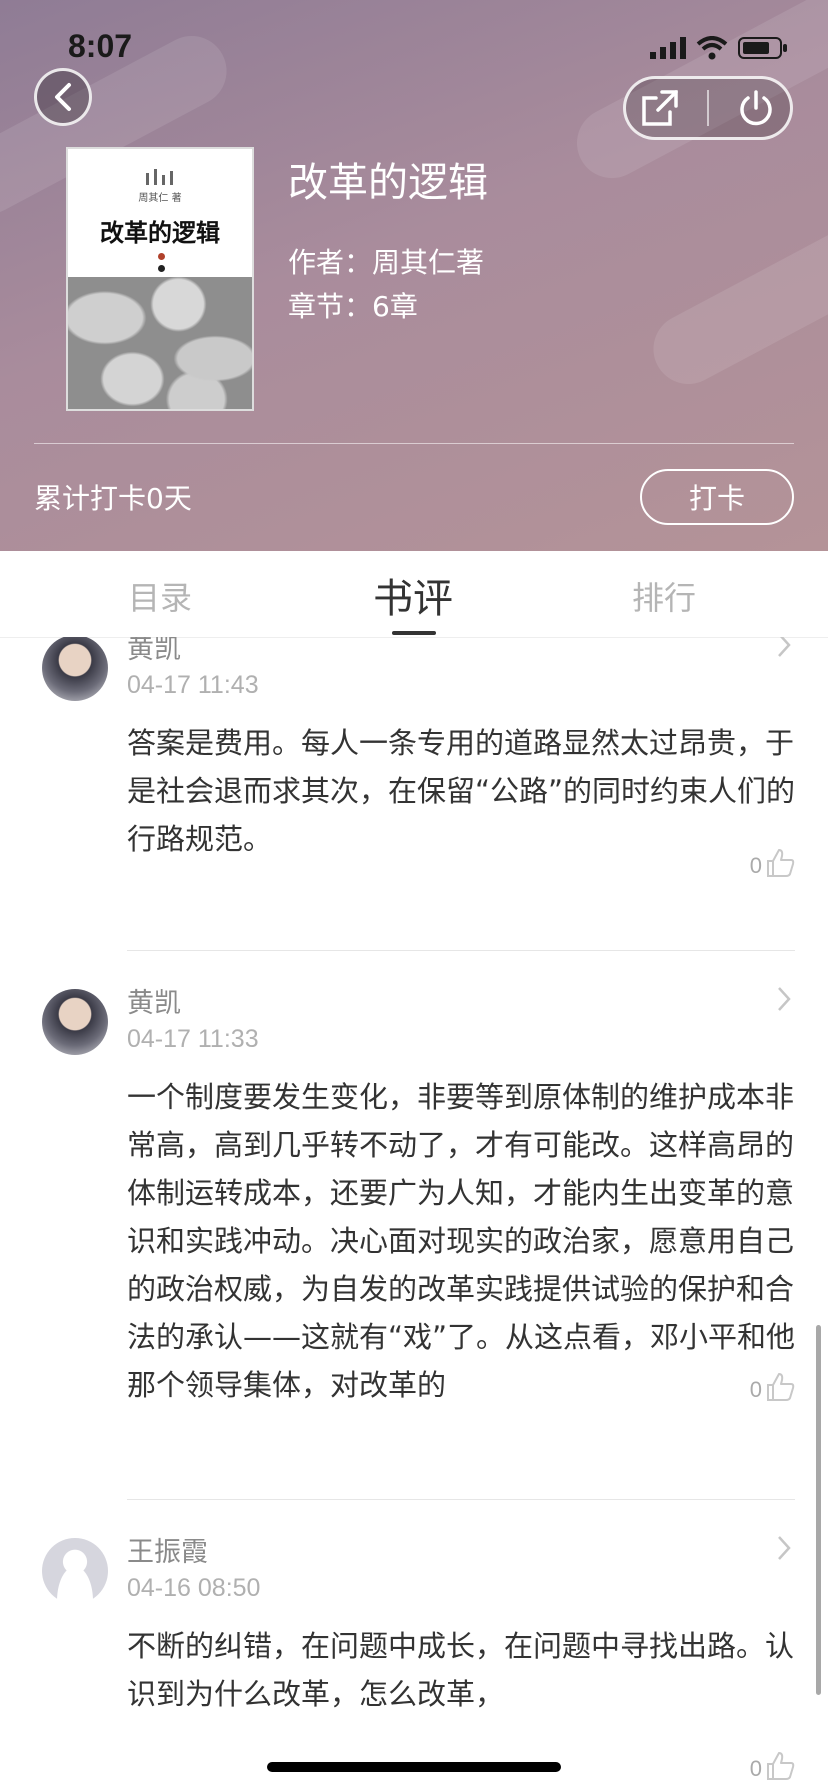 This screenshot has height=1792, width=828. I want to click on book-title: 改革的逻辑, so click(388, 183).